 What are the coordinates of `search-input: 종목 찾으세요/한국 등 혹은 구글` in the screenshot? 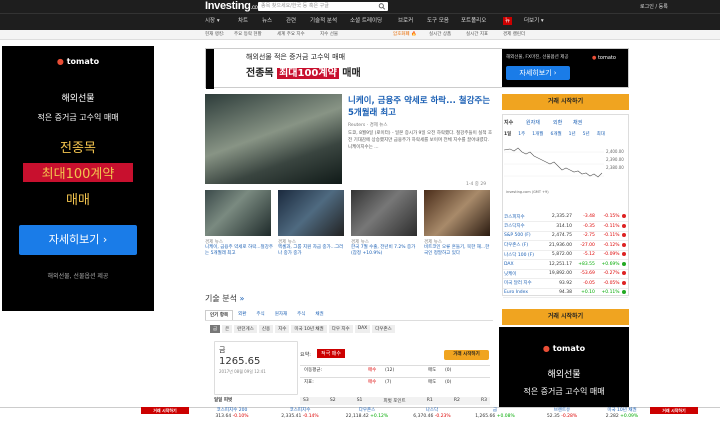 It's located at (323, 6).